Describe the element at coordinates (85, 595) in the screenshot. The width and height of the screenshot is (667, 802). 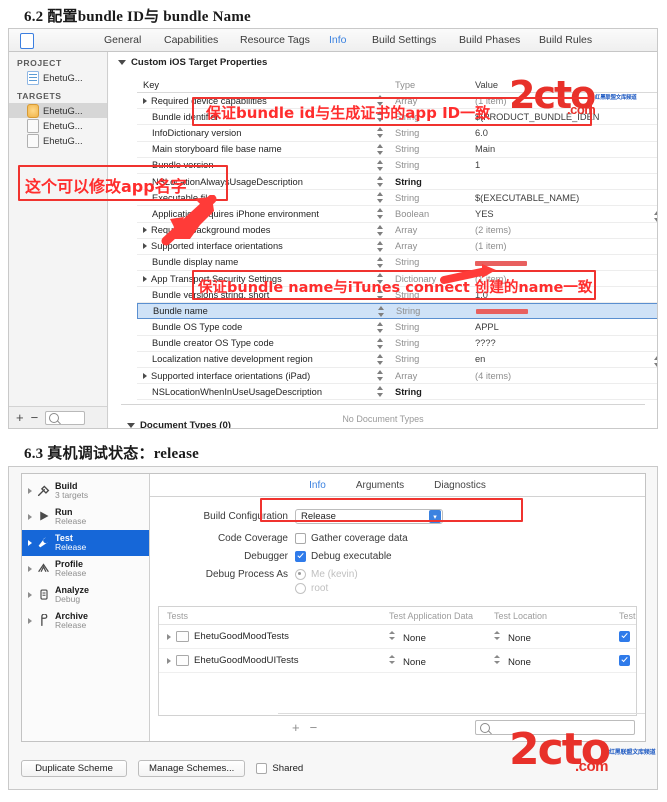
I see `scheme-action-analyze: Analyze Debug` at that location.